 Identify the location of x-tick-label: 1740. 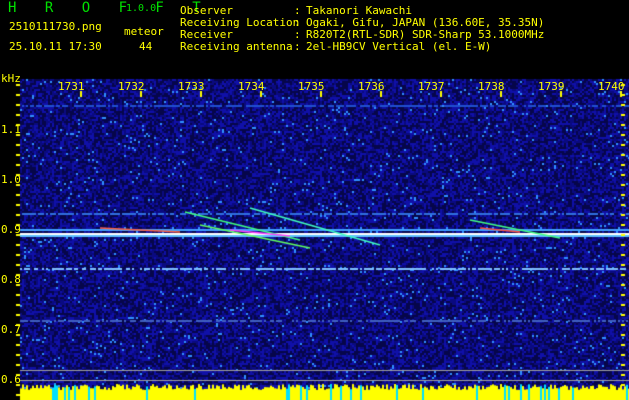
(611, 86).